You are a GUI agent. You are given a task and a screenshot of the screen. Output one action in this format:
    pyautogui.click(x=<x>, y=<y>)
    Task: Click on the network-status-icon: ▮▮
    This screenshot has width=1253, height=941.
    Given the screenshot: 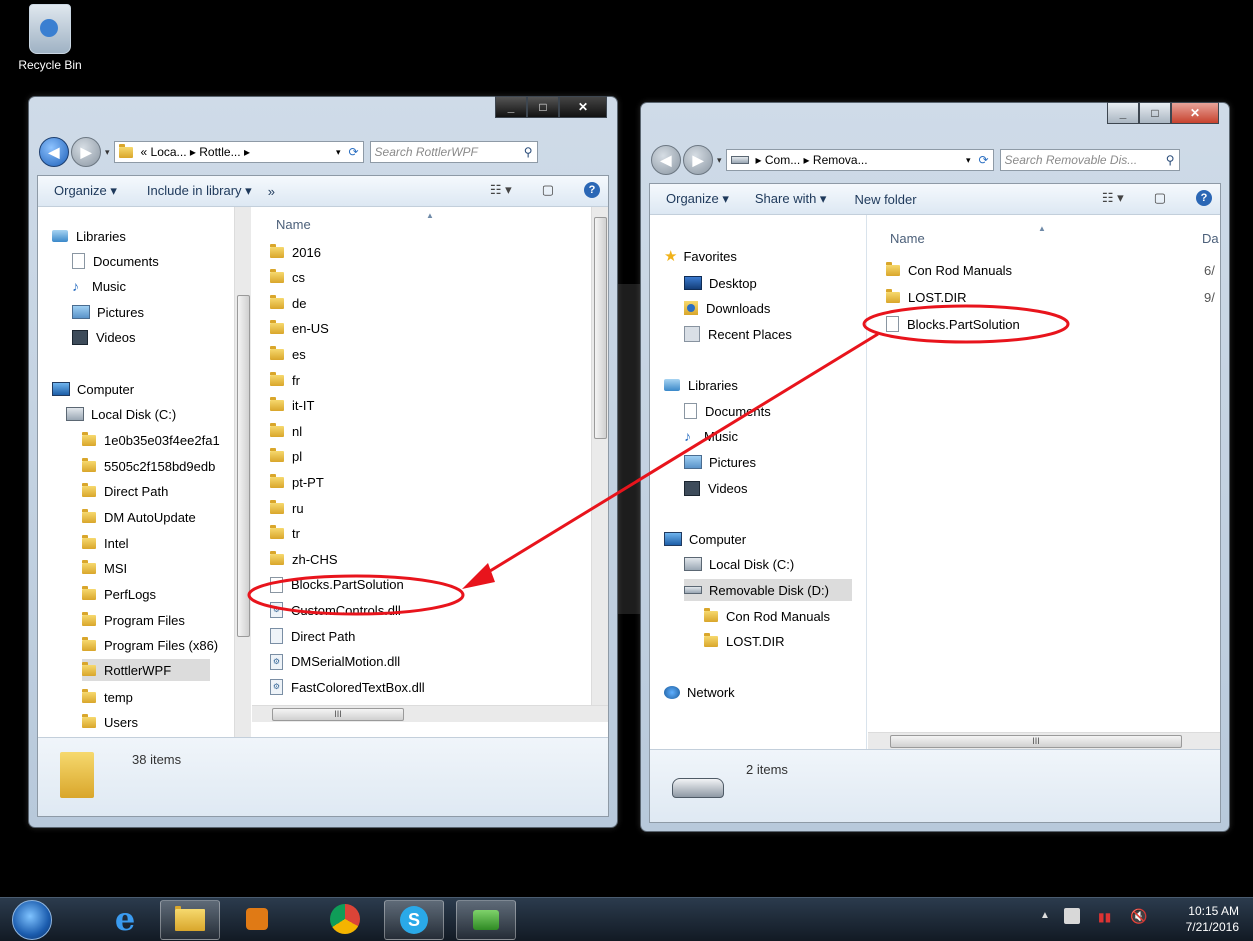 What is the action you would take?
    pyautogui.click(x=1107, y=917)
    